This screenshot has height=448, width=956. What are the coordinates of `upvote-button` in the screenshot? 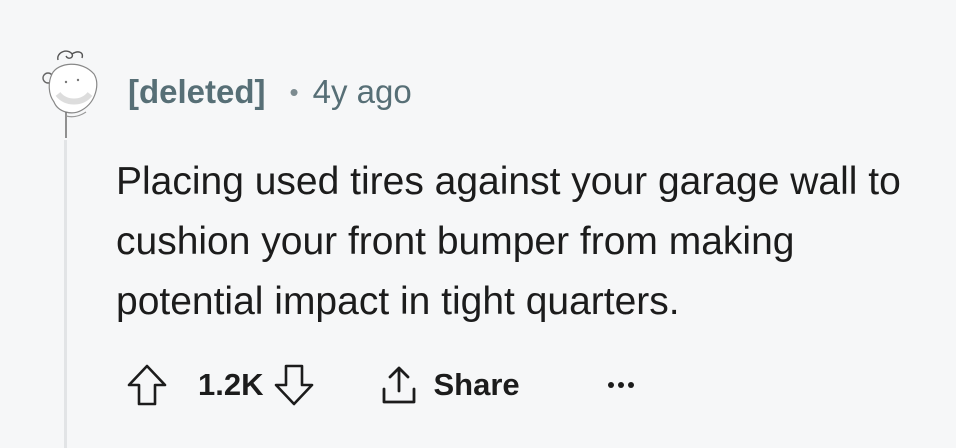 It's located at (147, 385).